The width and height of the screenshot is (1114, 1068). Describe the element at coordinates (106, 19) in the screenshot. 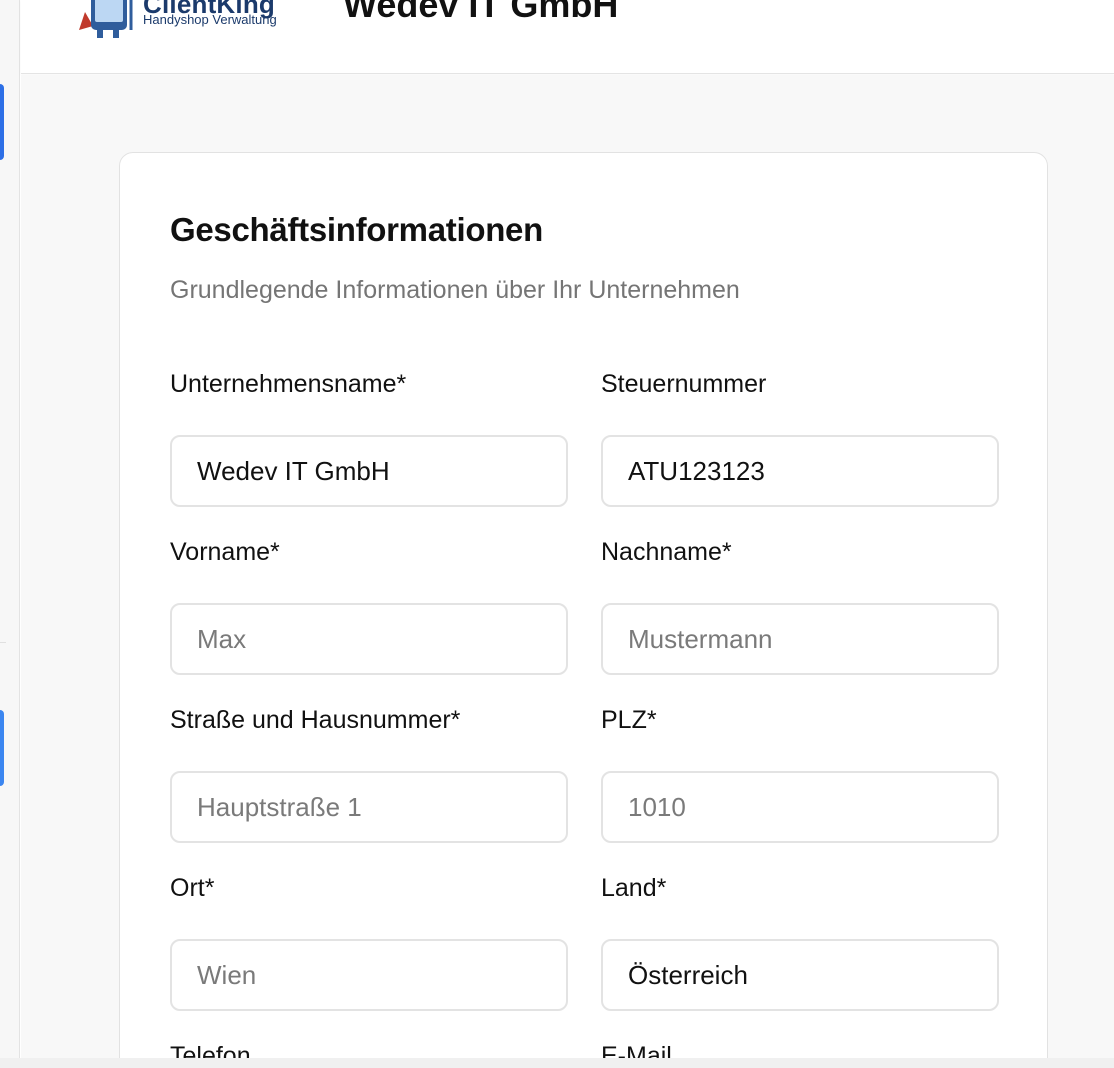

I see `king-phone-mascot-icon` at that location.